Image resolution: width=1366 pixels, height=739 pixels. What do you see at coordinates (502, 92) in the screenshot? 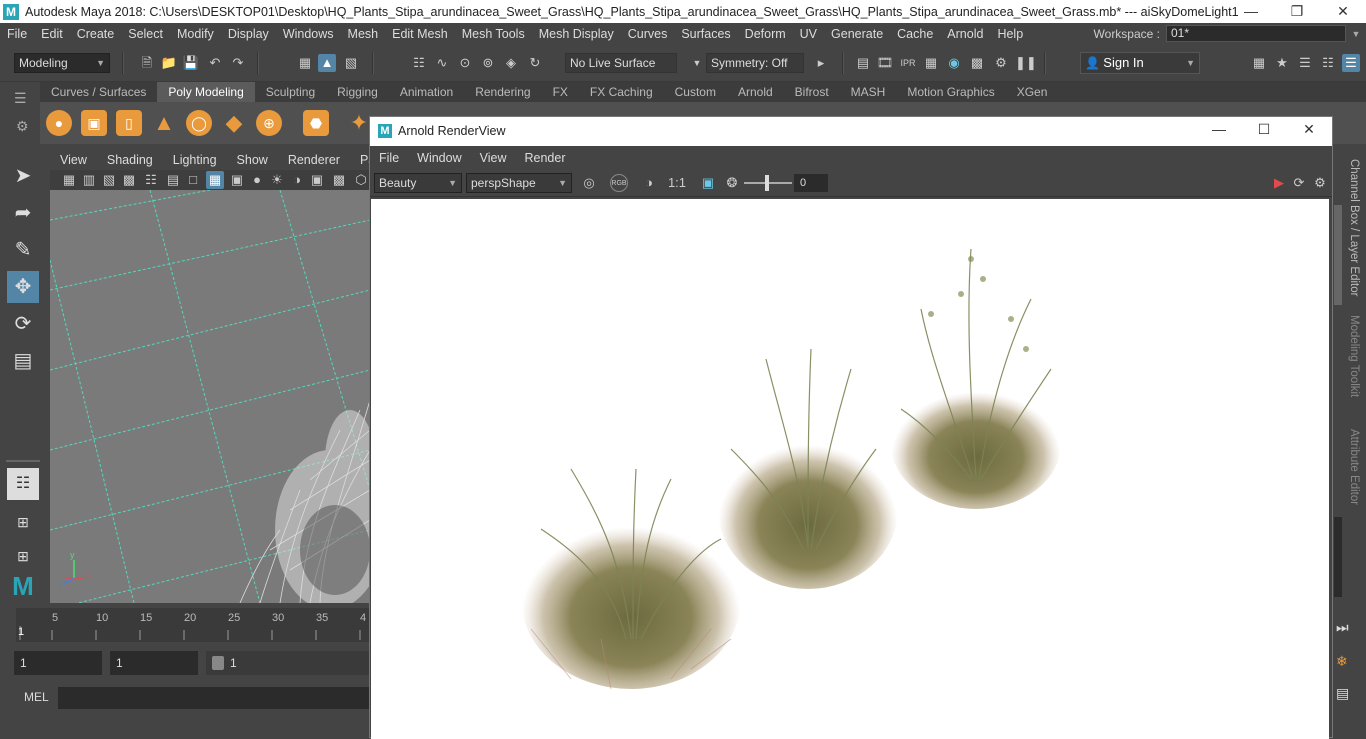
I see `tab-rendering: Rendering` at bounding box center [502, 92].